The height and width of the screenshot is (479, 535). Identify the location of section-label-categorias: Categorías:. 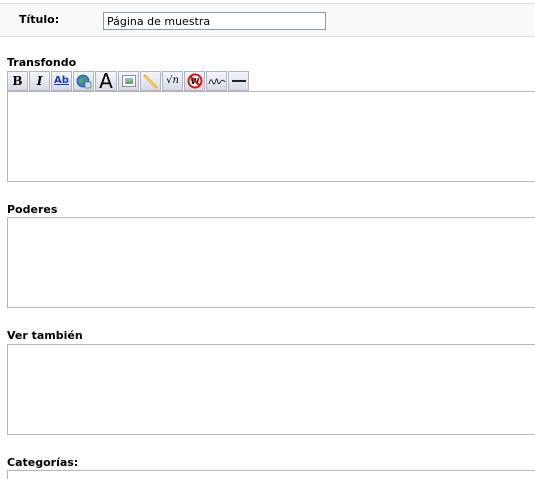
(43, 462).